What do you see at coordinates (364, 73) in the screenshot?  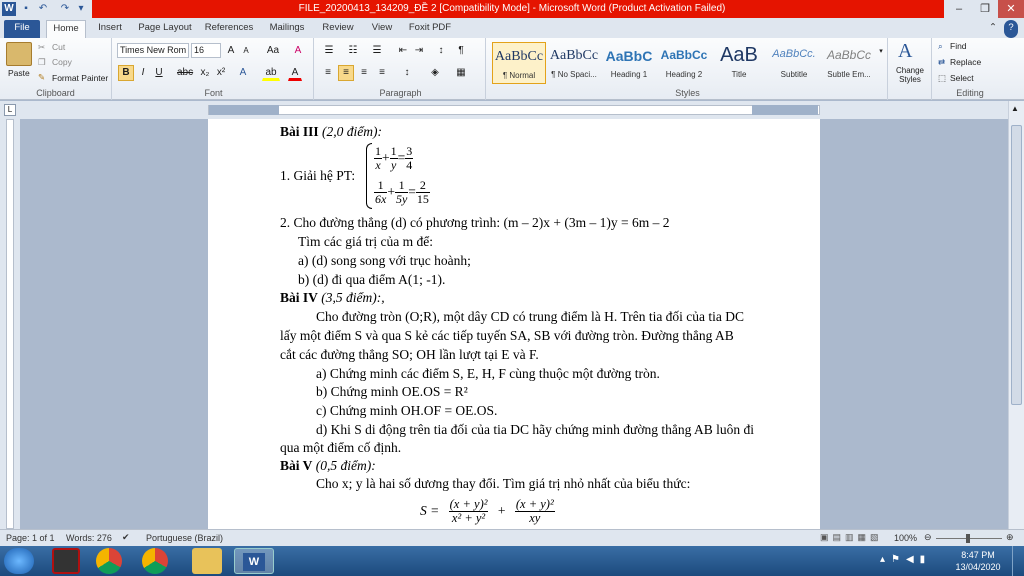 I see `align-right-icon: ≡` at bounding box center [364, 73].